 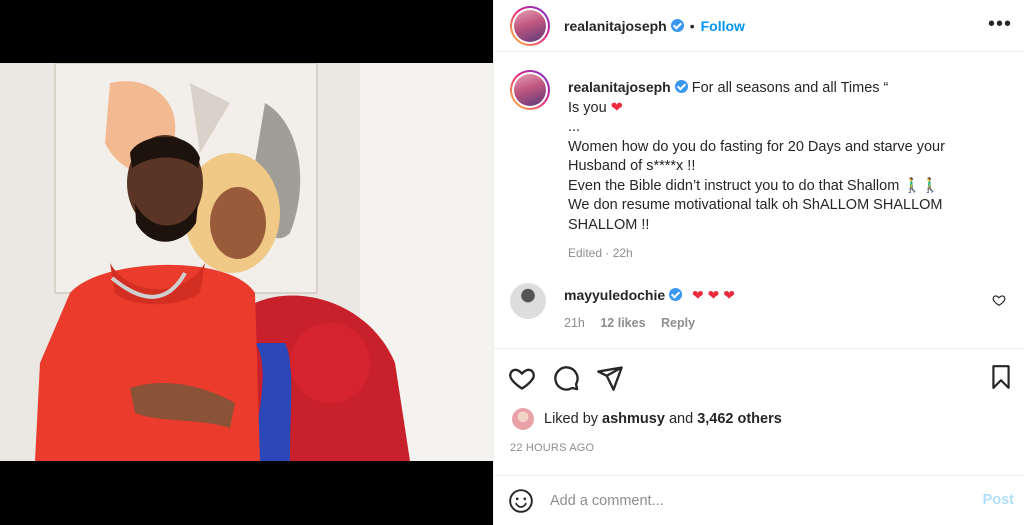 What do you see at coordinates (528, 301) in the screenshot?
I see `commenter-avatar` at bounding box center [528, 301].